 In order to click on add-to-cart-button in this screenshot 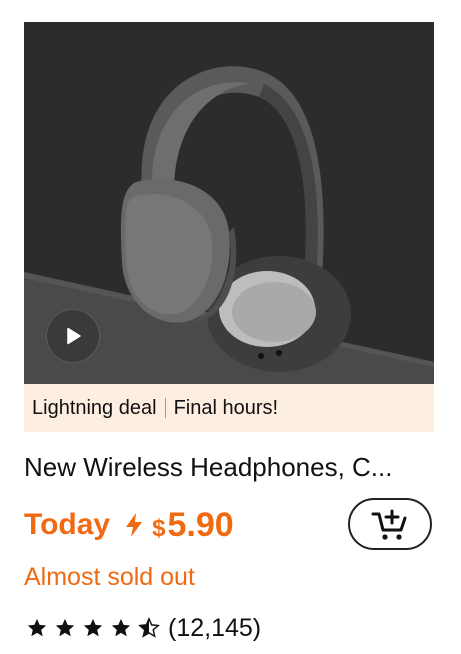, I will do `click(390, 524)`.